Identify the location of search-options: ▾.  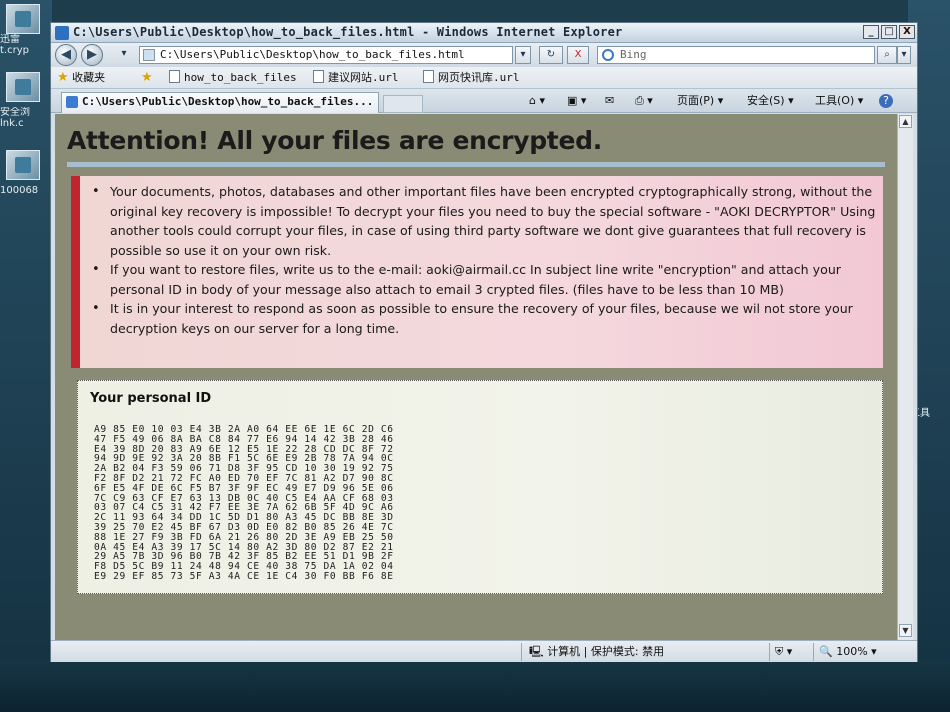
(904, 55).